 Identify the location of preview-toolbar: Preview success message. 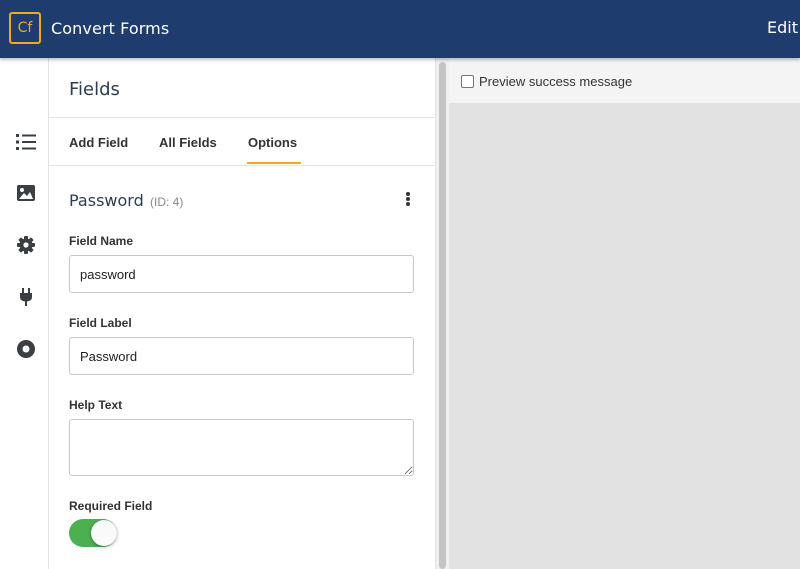
(624, 81).